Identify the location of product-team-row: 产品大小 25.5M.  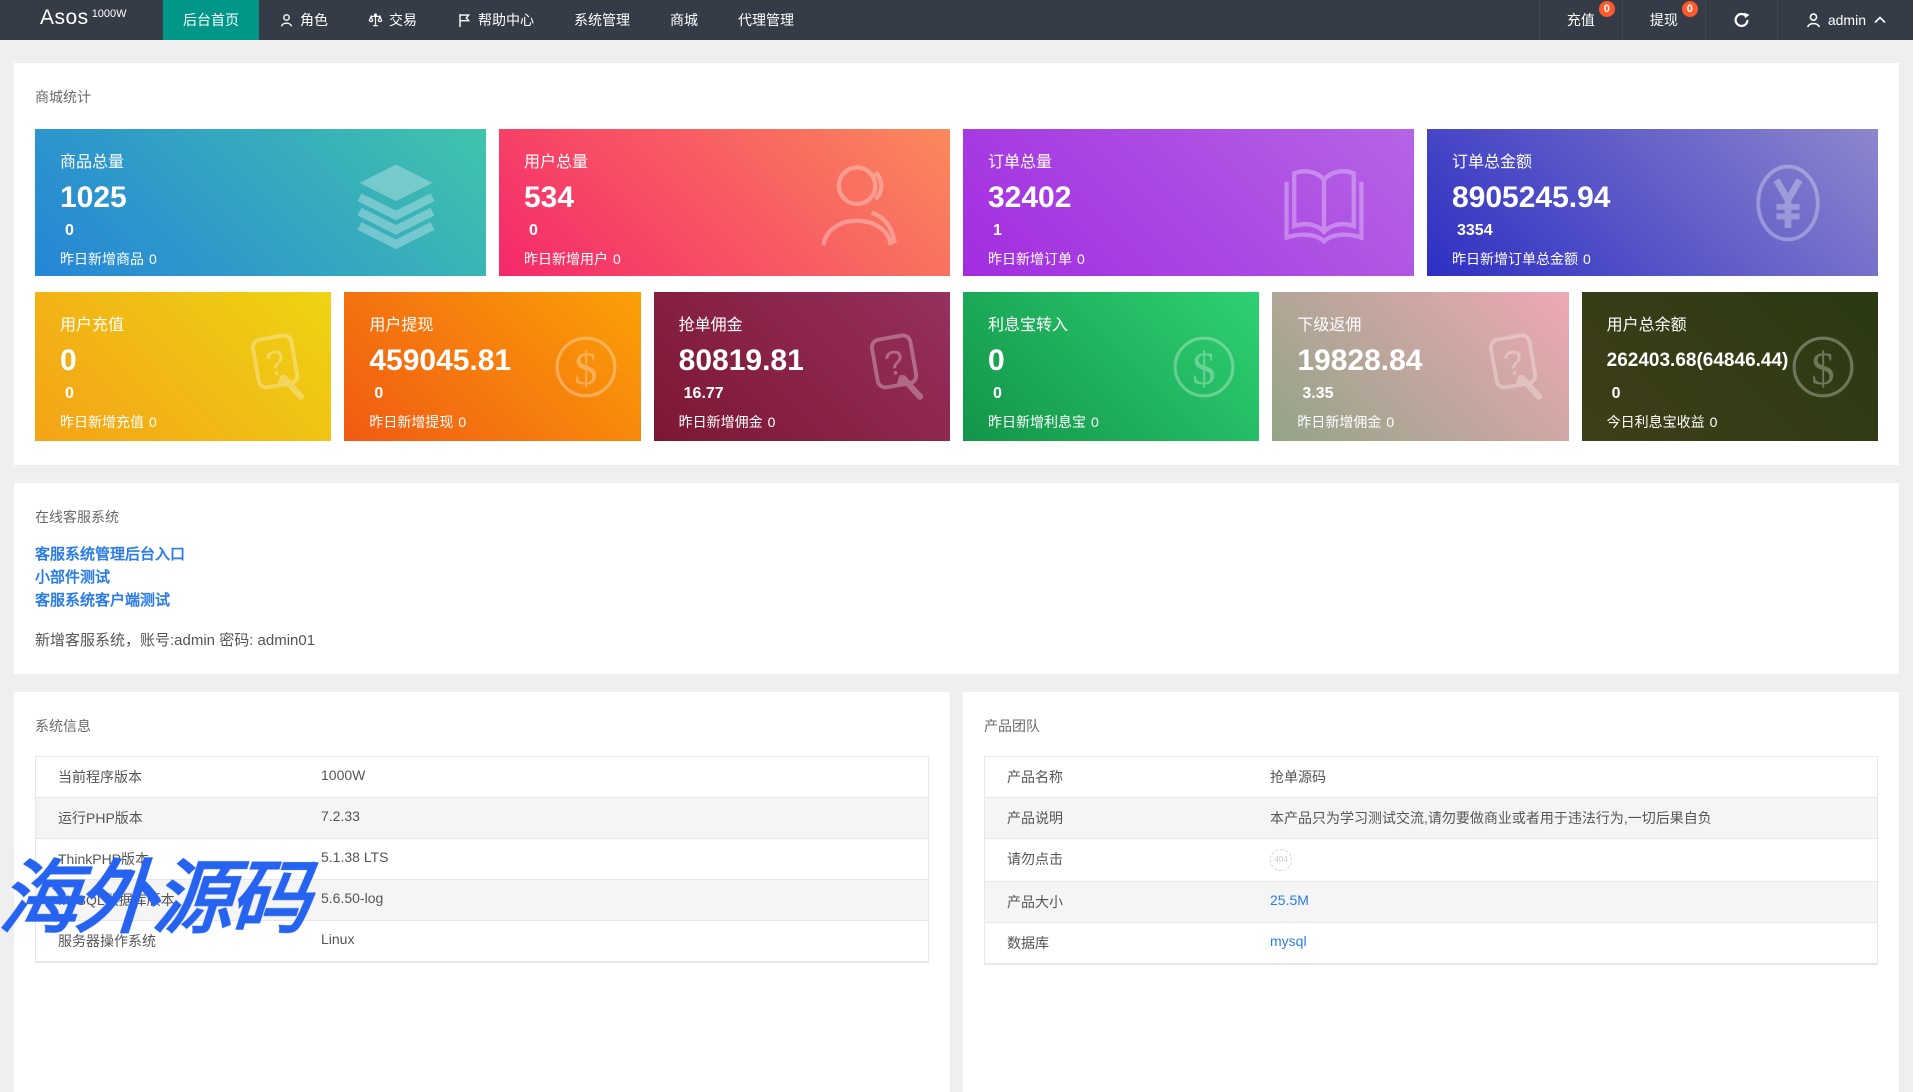
(1431, 902).